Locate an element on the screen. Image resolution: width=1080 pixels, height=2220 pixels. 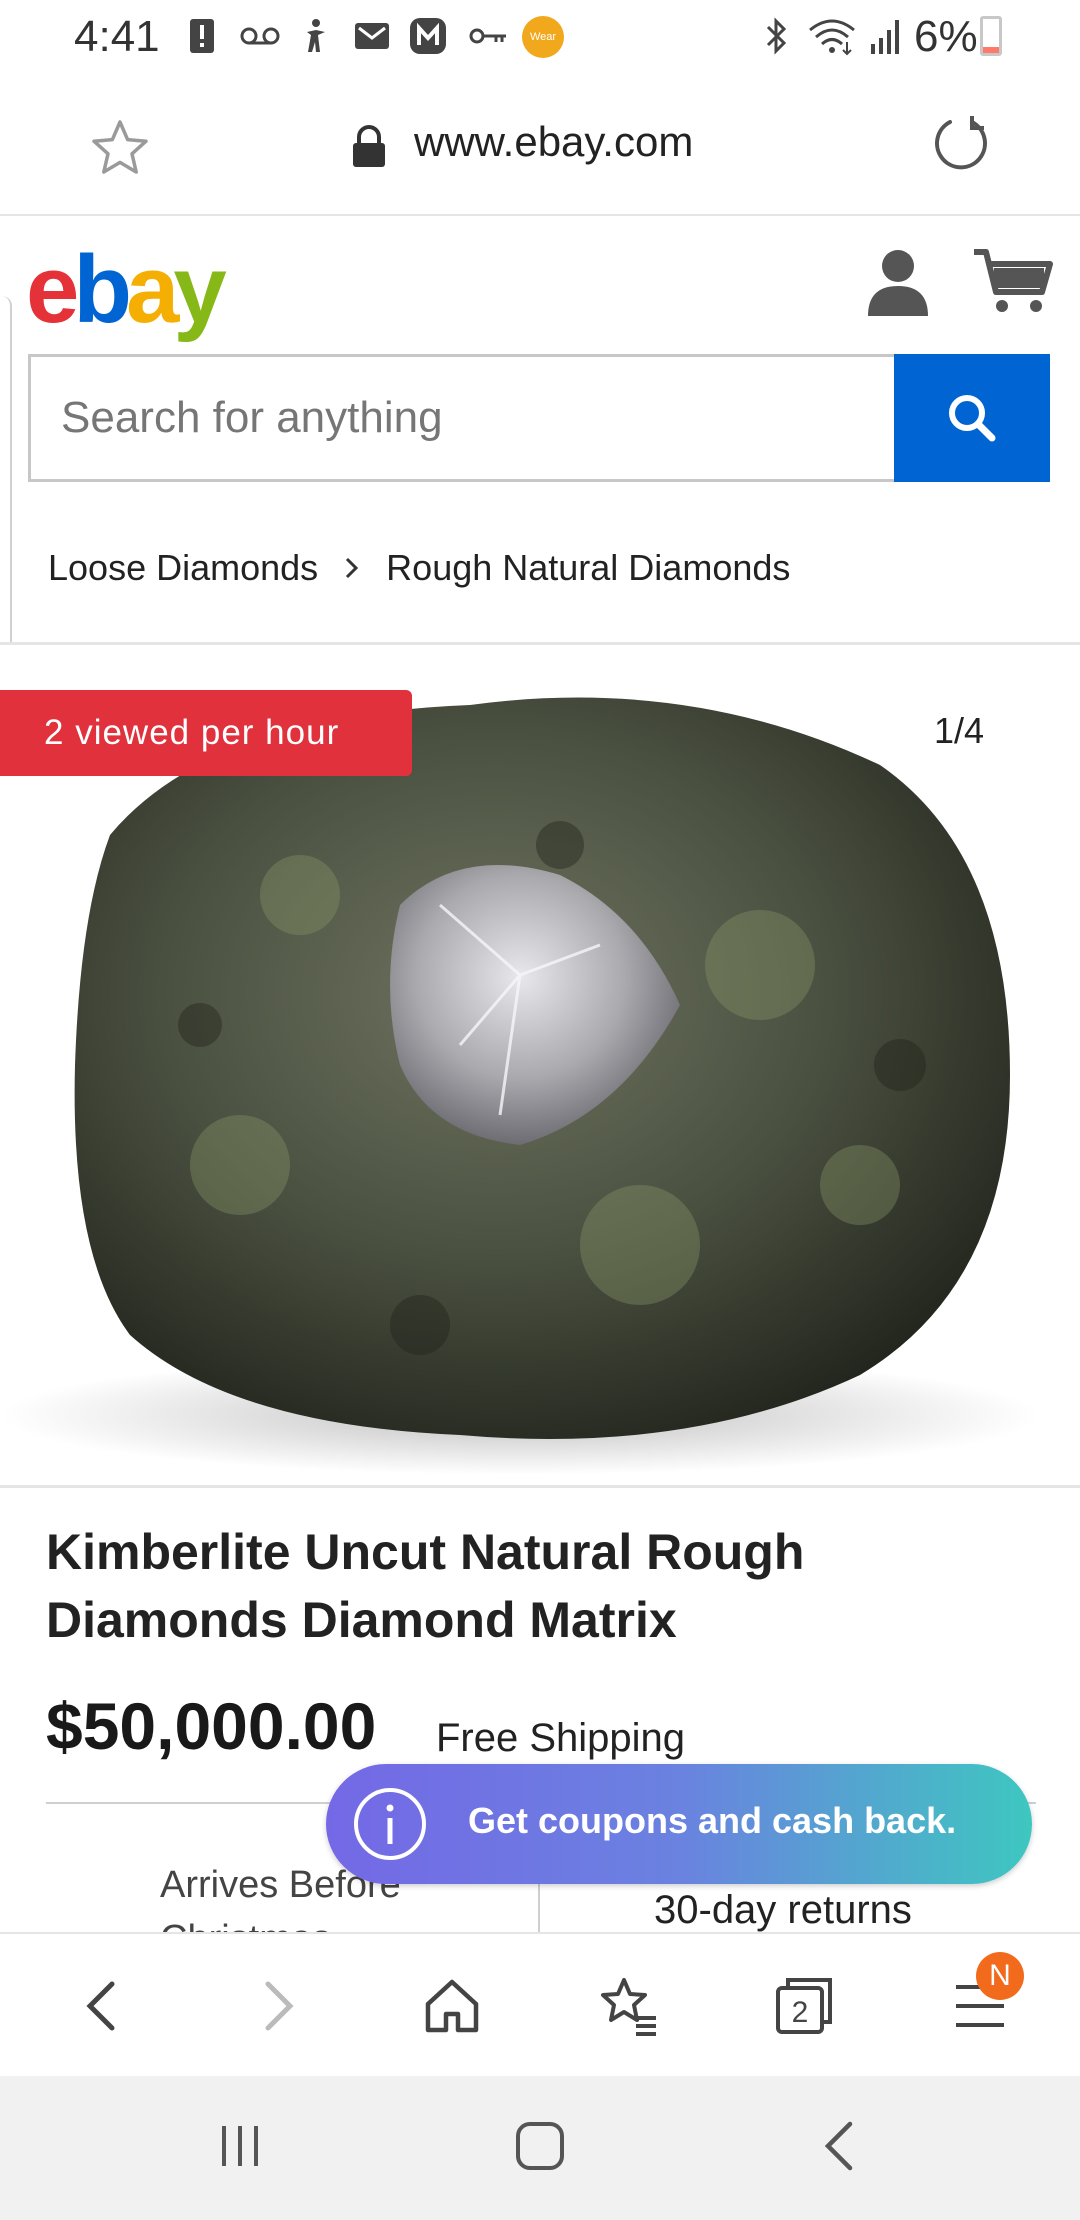
accessibility-icon is located at coordinates (316, 36).